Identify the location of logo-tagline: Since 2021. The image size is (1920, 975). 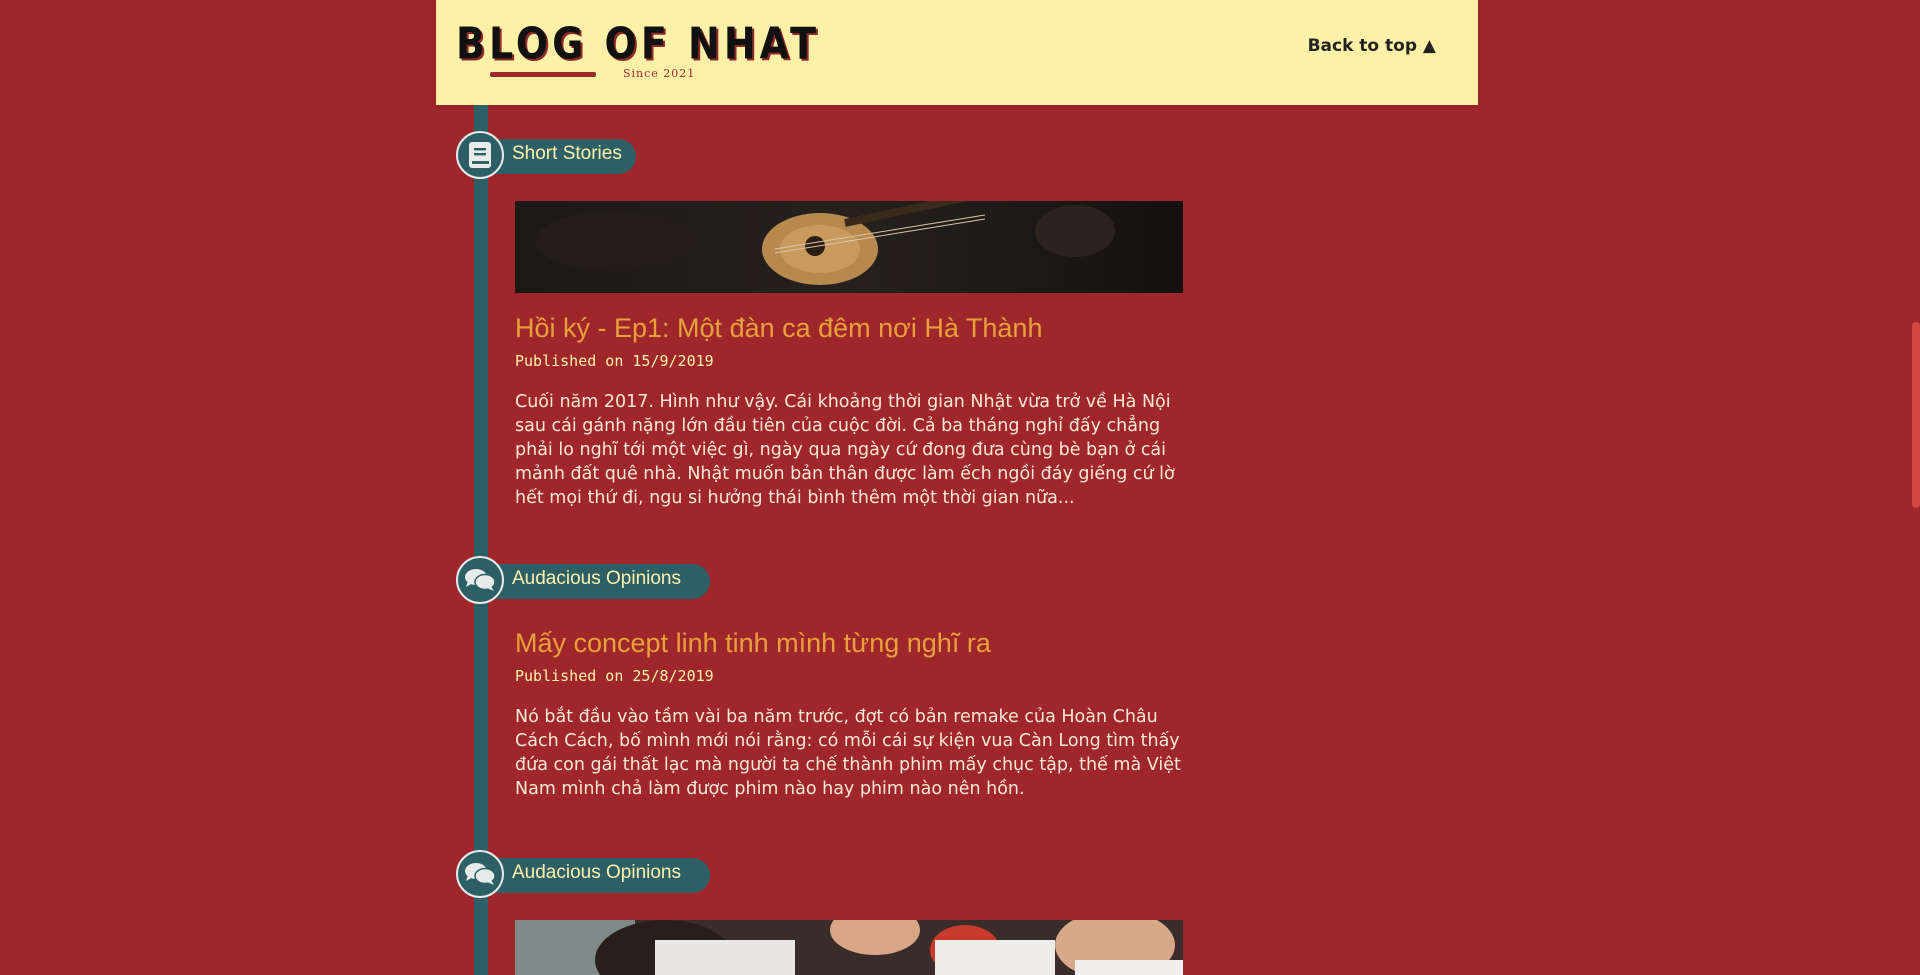
(659, 73).